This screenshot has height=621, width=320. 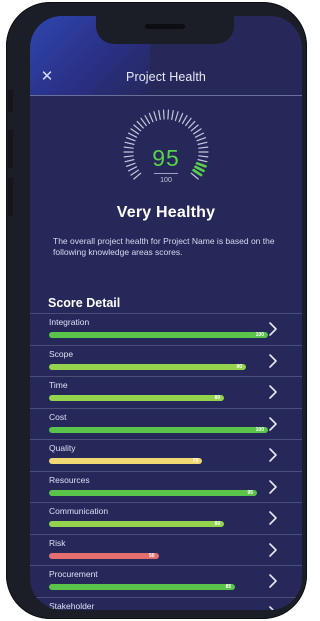 I want to click on score-row-label: Communication, so click(x=79, y=511).